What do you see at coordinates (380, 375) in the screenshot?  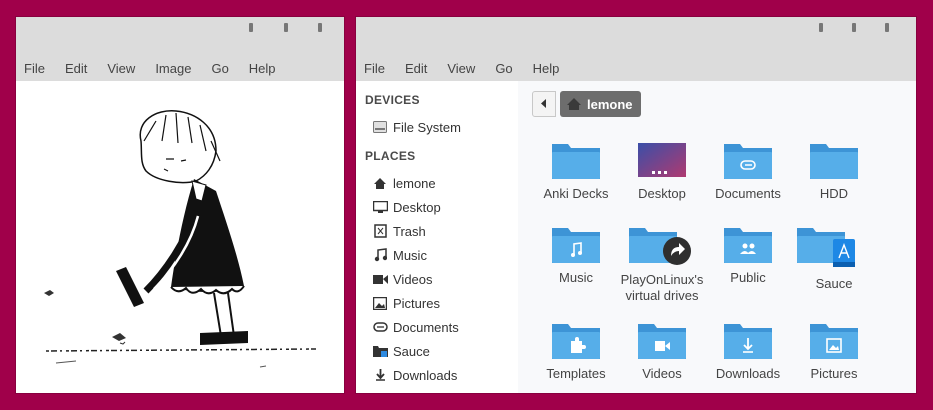 I see `download-icon` at bounding box center [380, 375].